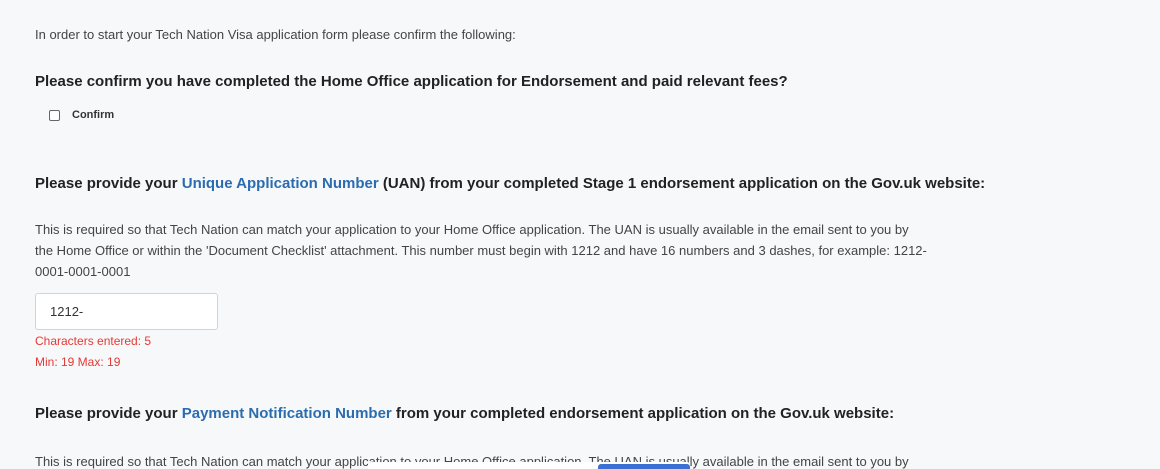 The height and width of the screenshot is (469, 1160). I want to click on confirm-checkbox, so click(54, 115).